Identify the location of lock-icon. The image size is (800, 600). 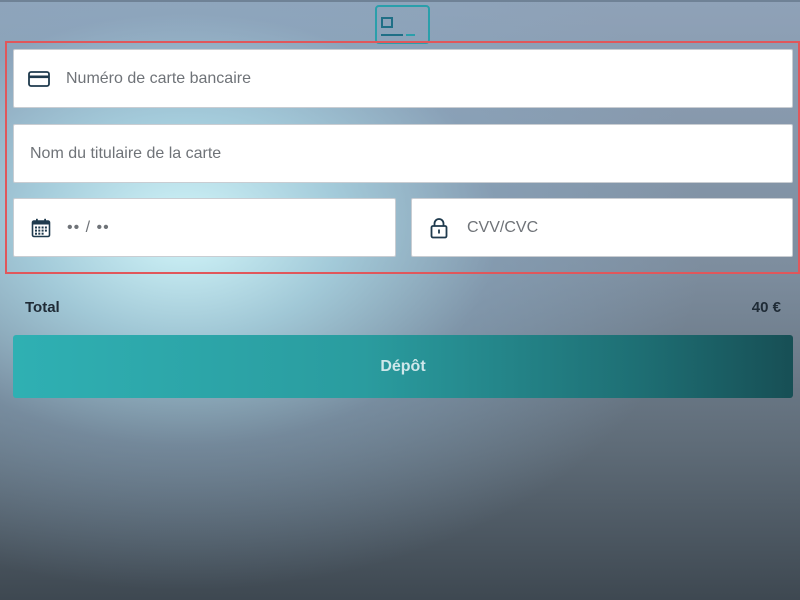
(439, 228).